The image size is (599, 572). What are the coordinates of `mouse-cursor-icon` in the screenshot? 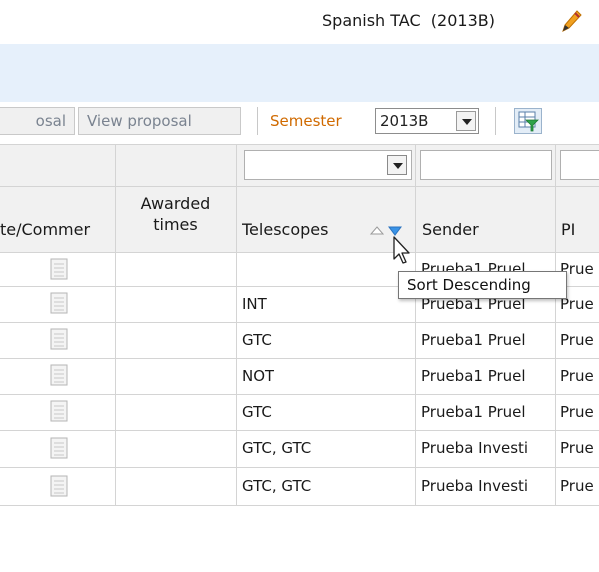 It's located at (401, 250).